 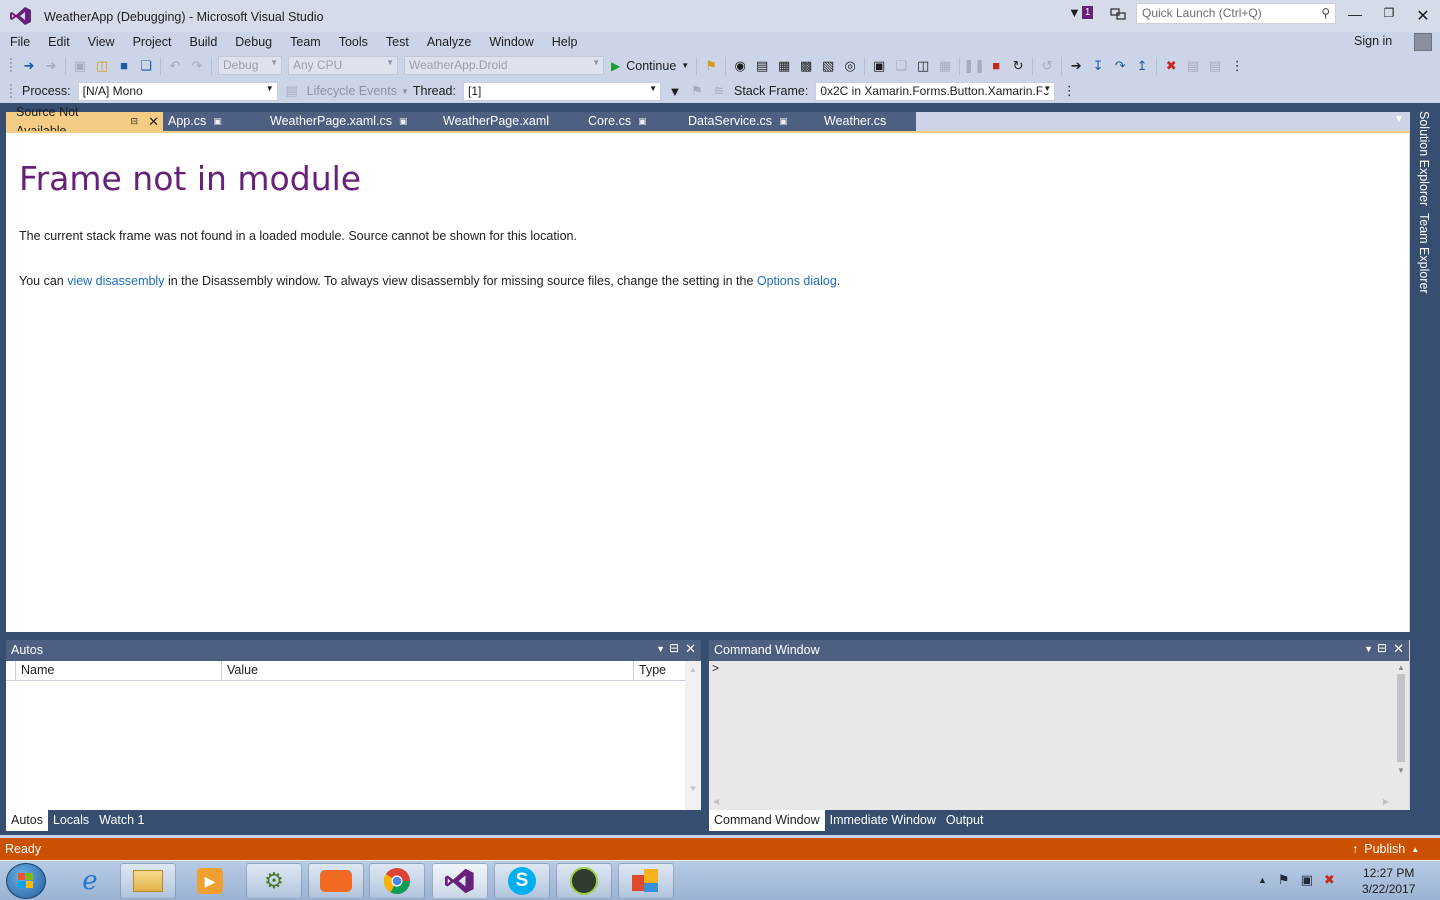 What do you see at coordinates (935, 91) in the screenshot?
I see `stack-frame-select: 0x2C in Xamarin.Forms.Button.Xamarin.Fc ▼` at bounding box center [935, 91].